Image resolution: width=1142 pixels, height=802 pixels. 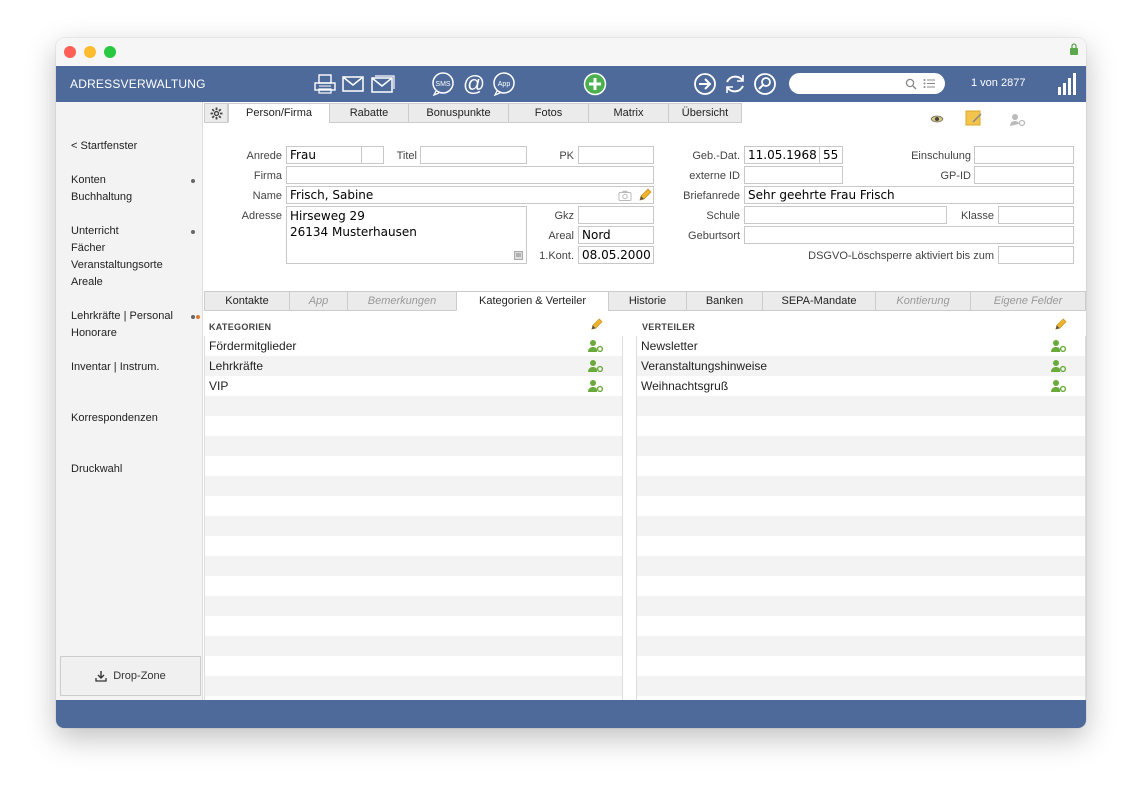 What do you see at coordinates (705, 84) in the screenshot?
I see `forward-icon` at bounding box center [705, 84].